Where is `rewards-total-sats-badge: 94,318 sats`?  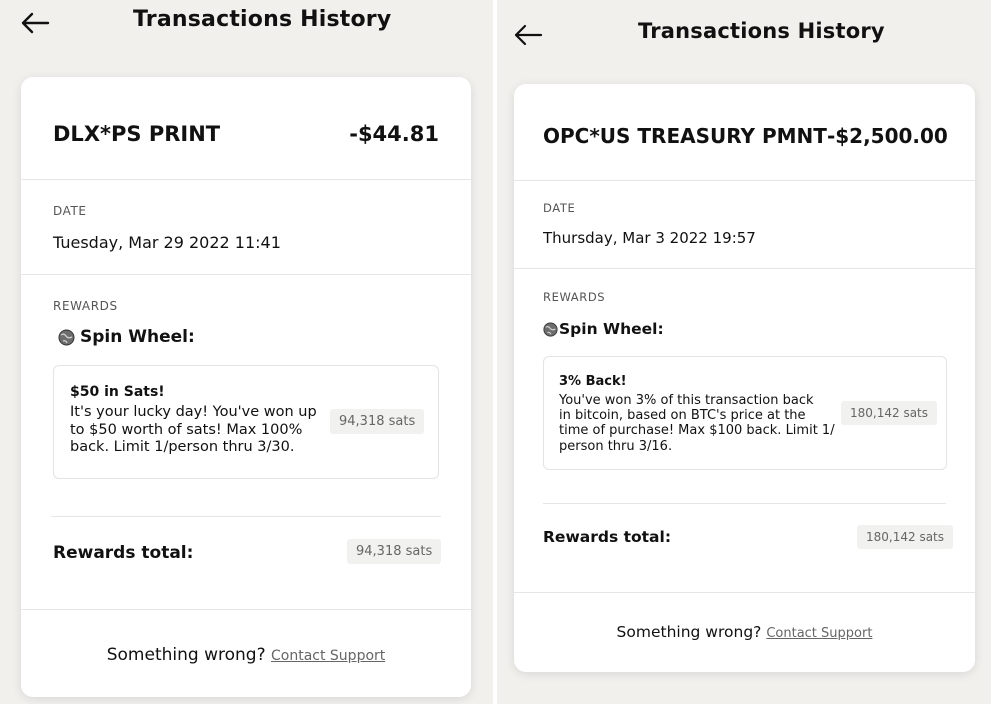 rewards-total-sats-badge: 94,318 sats is located at coordinates (394, 551).